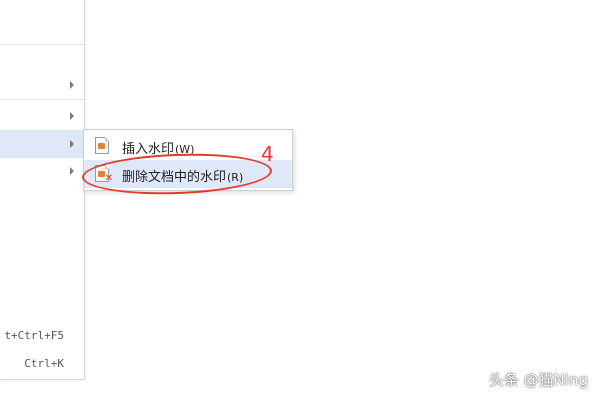 This screenshot has width=600, height=400. Describe the element at coordinates (34, 335) in the screenshot. I see `shortcut-label: t+Ctrl+F5` at that location.